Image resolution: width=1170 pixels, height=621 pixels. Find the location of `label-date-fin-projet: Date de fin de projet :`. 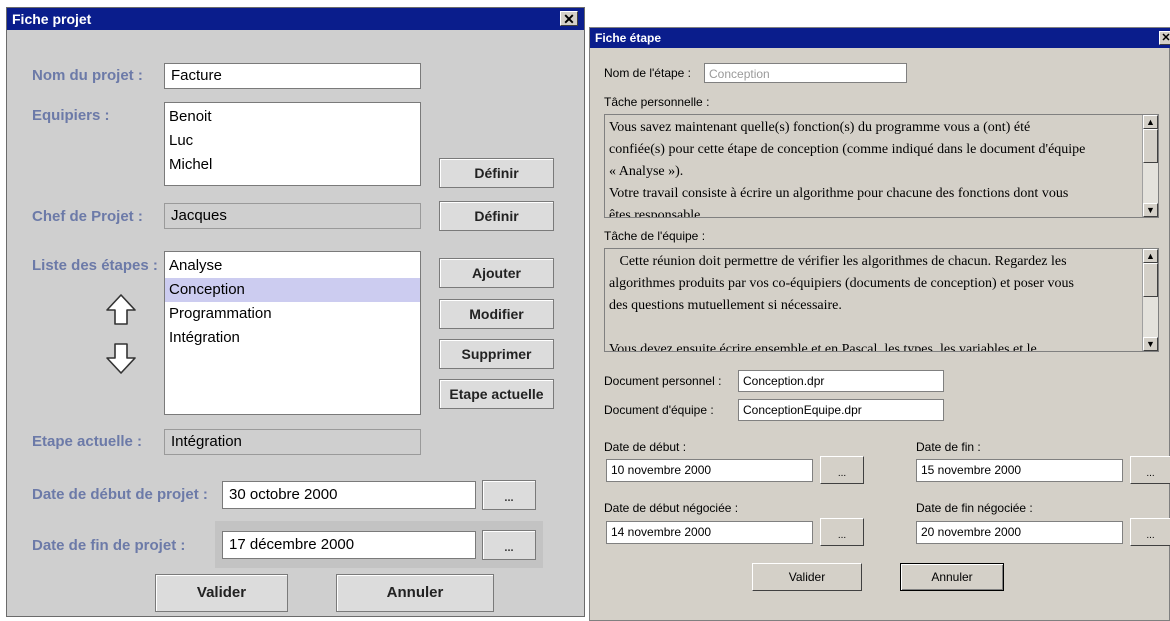

label-date-fin-projet: Date de fin de projet : is located at coordinates (109, 545).